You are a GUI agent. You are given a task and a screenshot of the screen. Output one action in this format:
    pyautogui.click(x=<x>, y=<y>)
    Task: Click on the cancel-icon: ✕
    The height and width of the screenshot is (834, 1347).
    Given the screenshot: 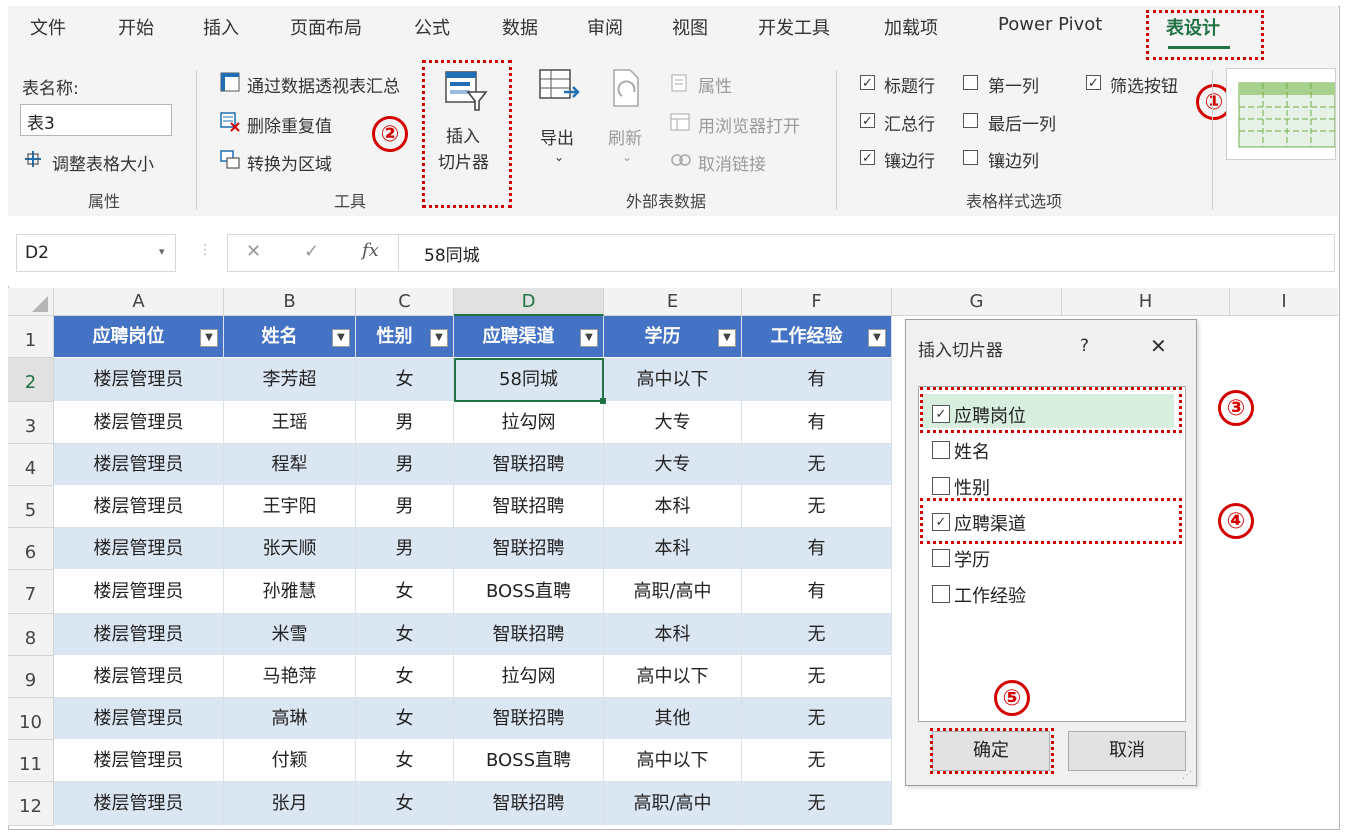 What is the action you would take?
    pyautogui.click(x=253, y=251)
    